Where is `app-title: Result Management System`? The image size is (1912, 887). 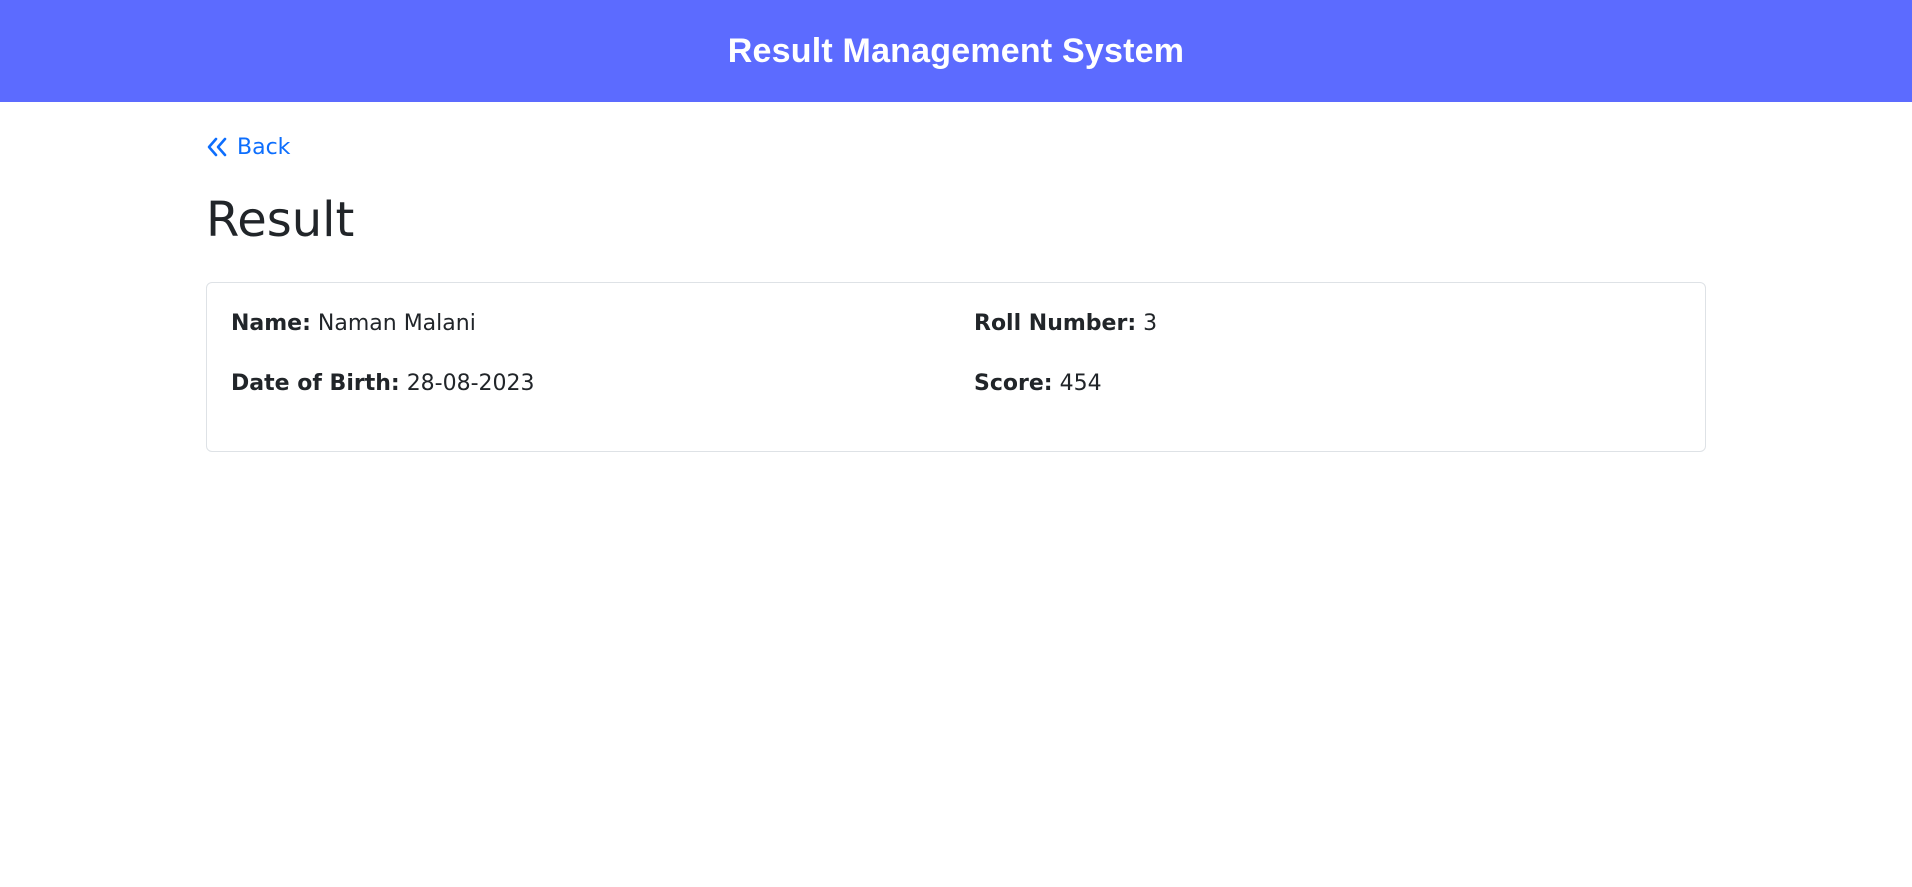
app-title: Result Management System is located at coordinates (956, 50).